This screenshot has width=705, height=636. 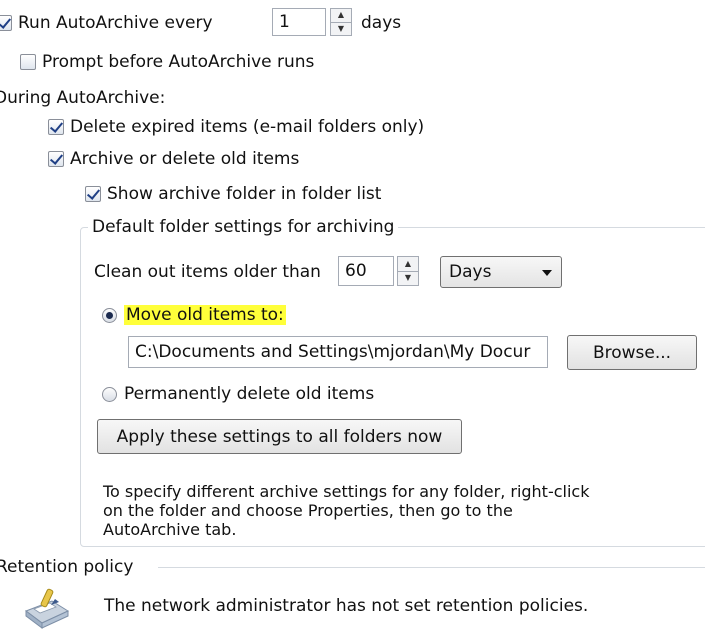 I want to click on archive-old-checkbox, so click(x=56, y=159).